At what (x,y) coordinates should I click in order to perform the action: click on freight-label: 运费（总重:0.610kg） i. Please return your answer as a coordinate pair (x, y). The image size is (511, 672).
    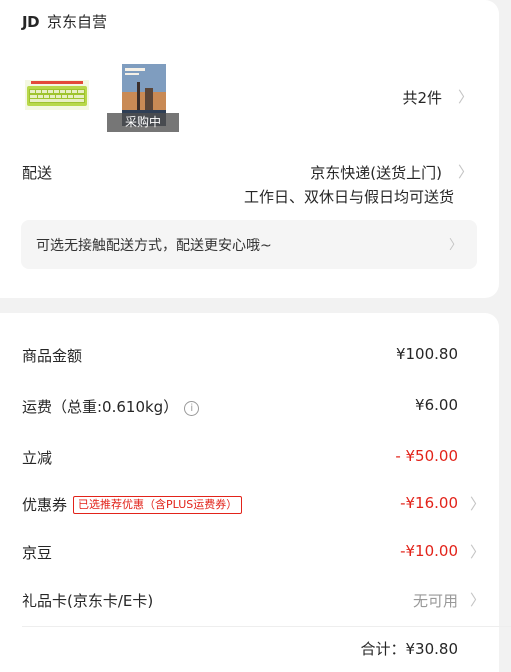
    Looking at the image, I should click on (111, 406).